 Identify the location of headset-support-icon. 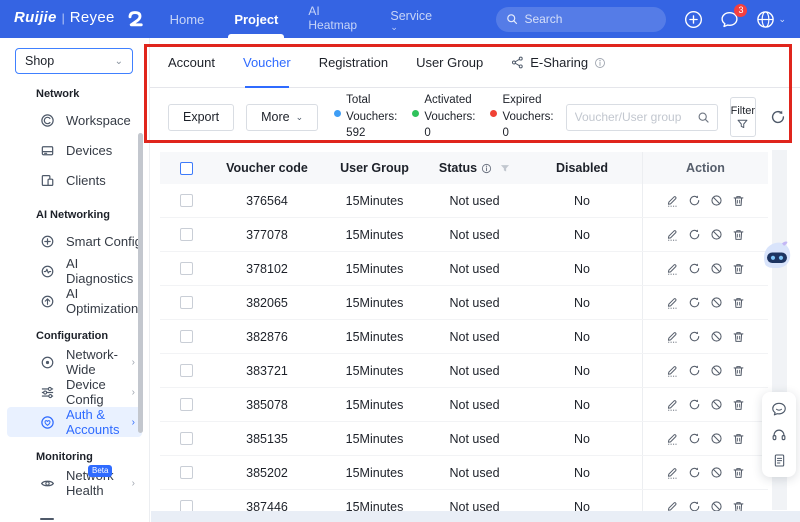
(779, 435).